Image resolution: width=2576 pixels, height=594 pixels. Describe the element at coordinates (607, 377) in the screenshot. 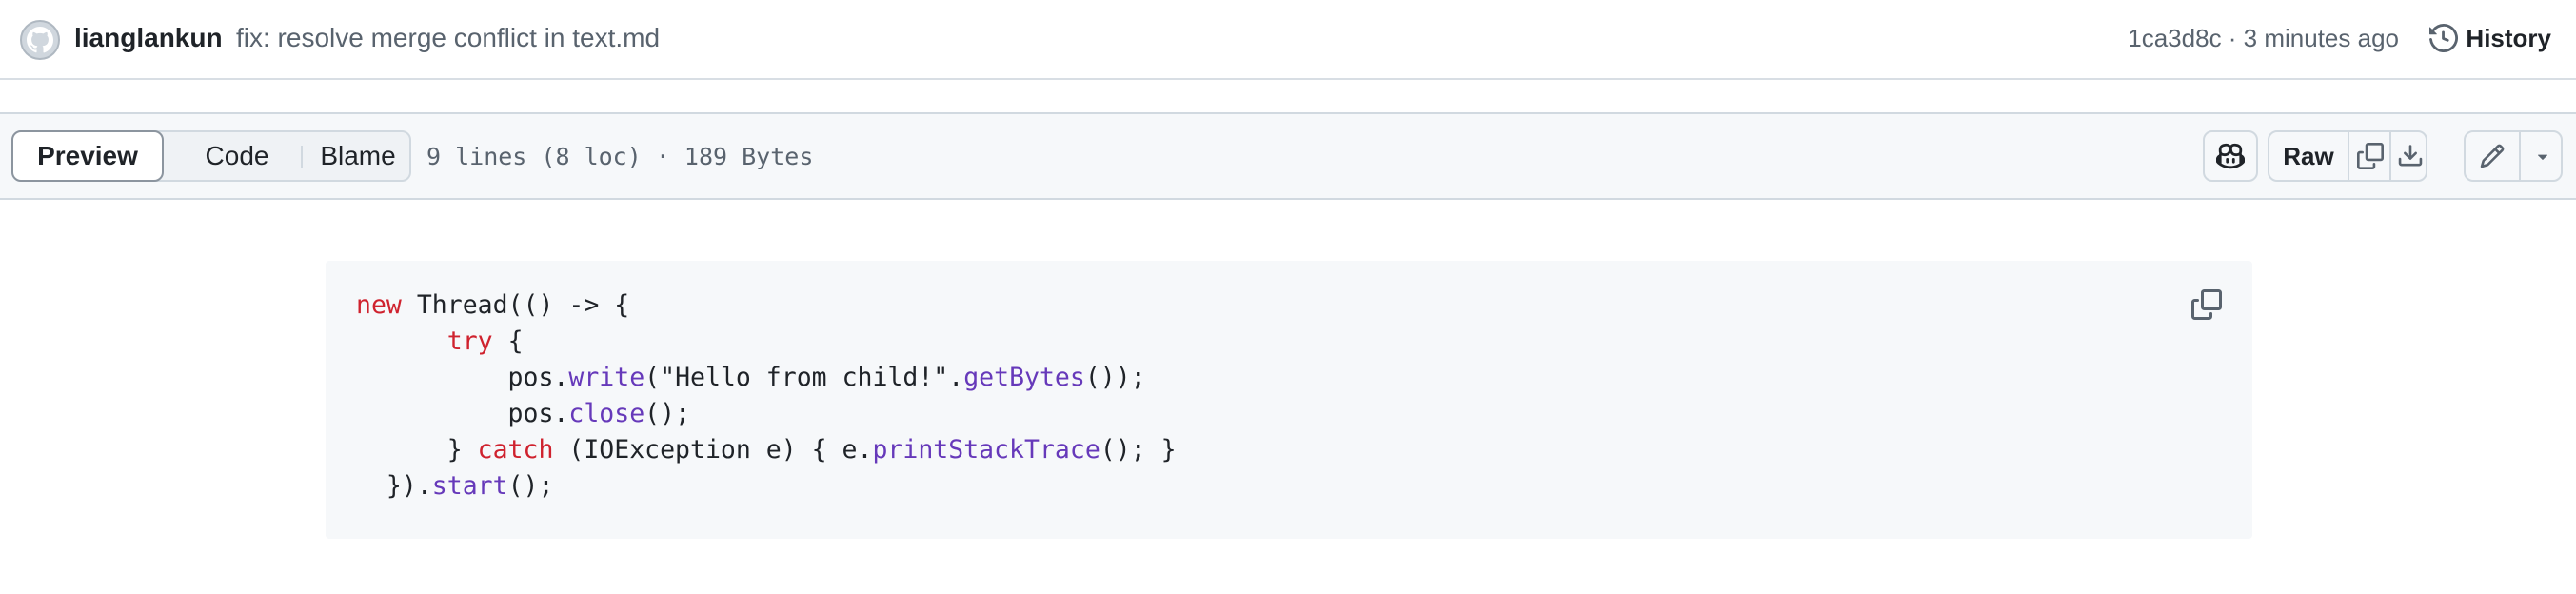

I see `code-function: write` at that location.